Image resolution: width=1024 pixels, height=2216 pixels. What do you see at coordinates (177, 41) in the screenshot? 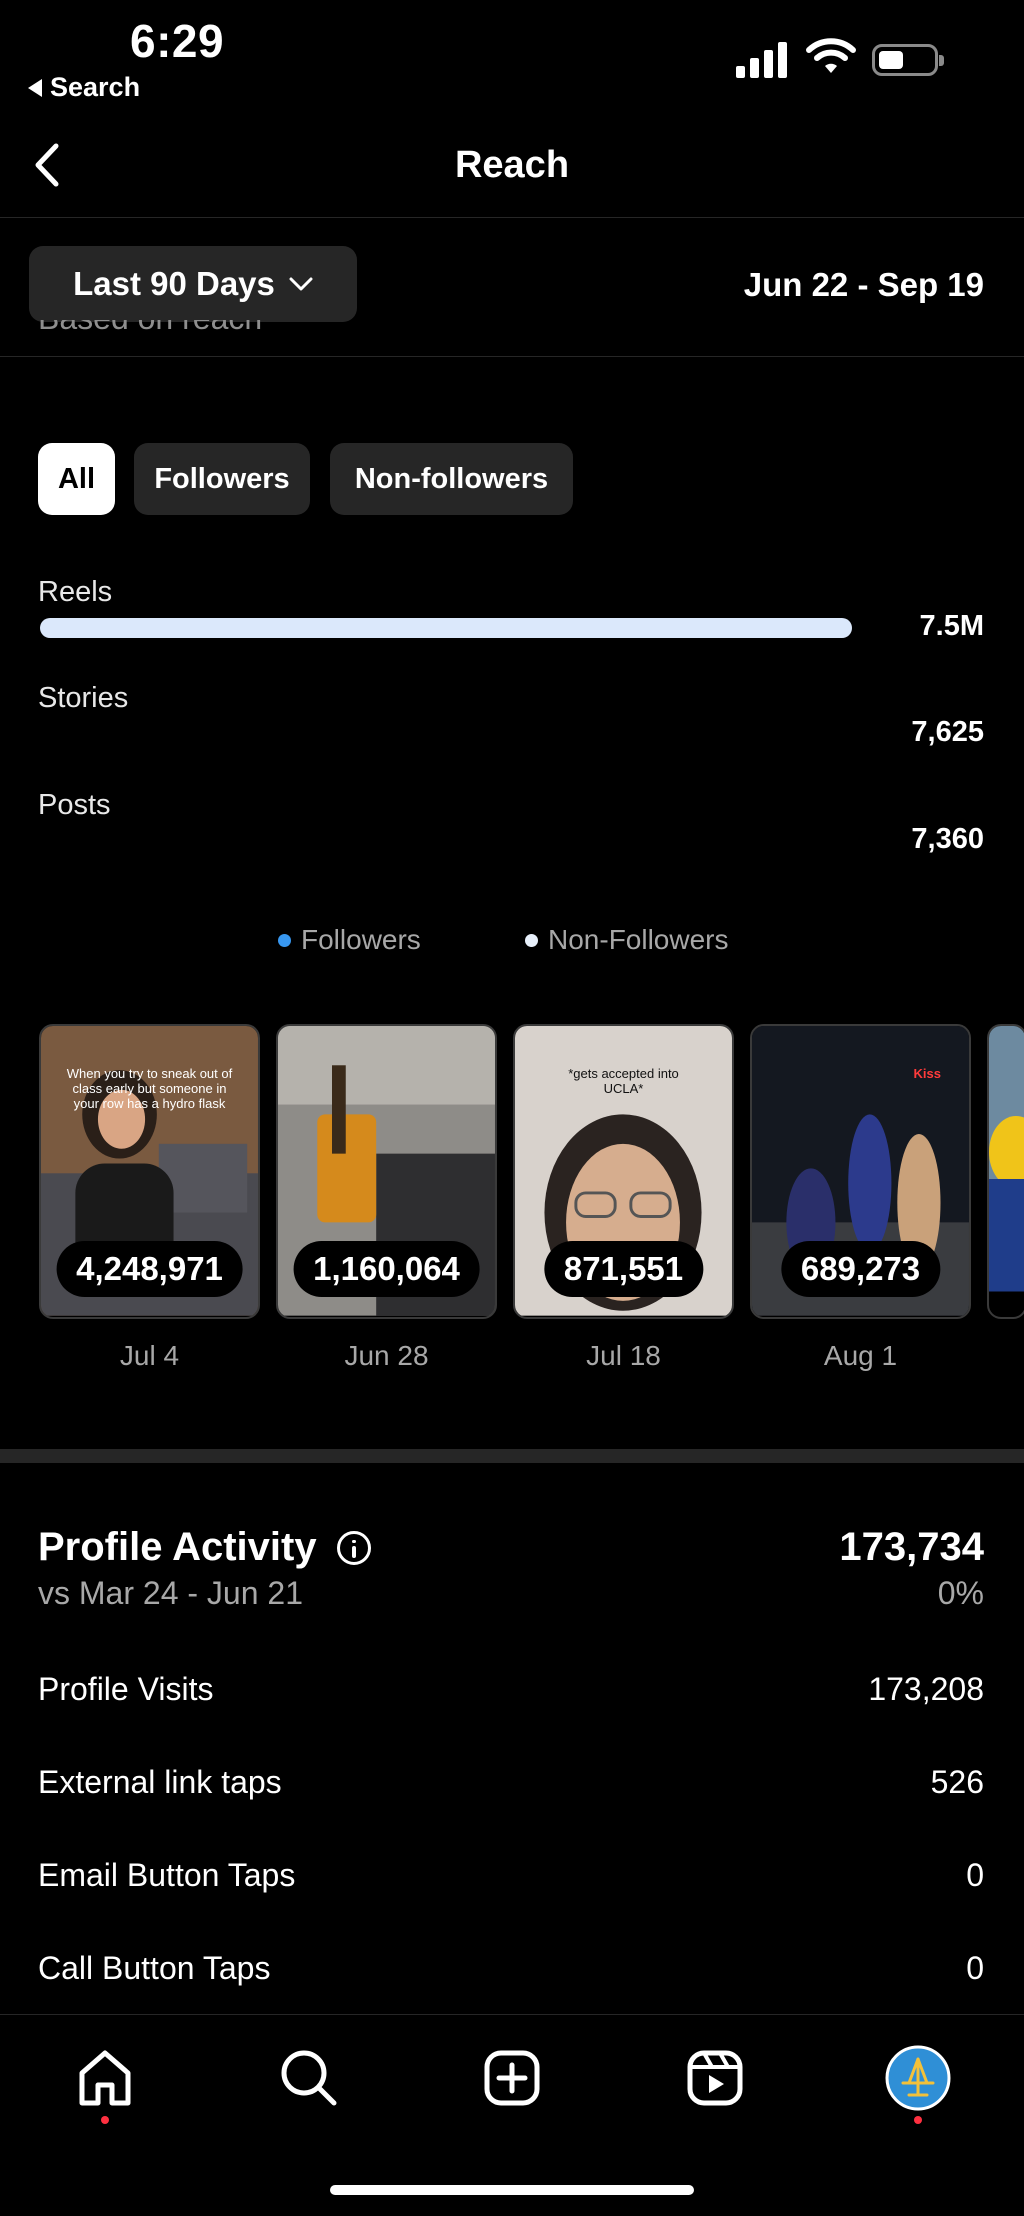
I see `status-time: 6:29` at bounding box center [177, 41].